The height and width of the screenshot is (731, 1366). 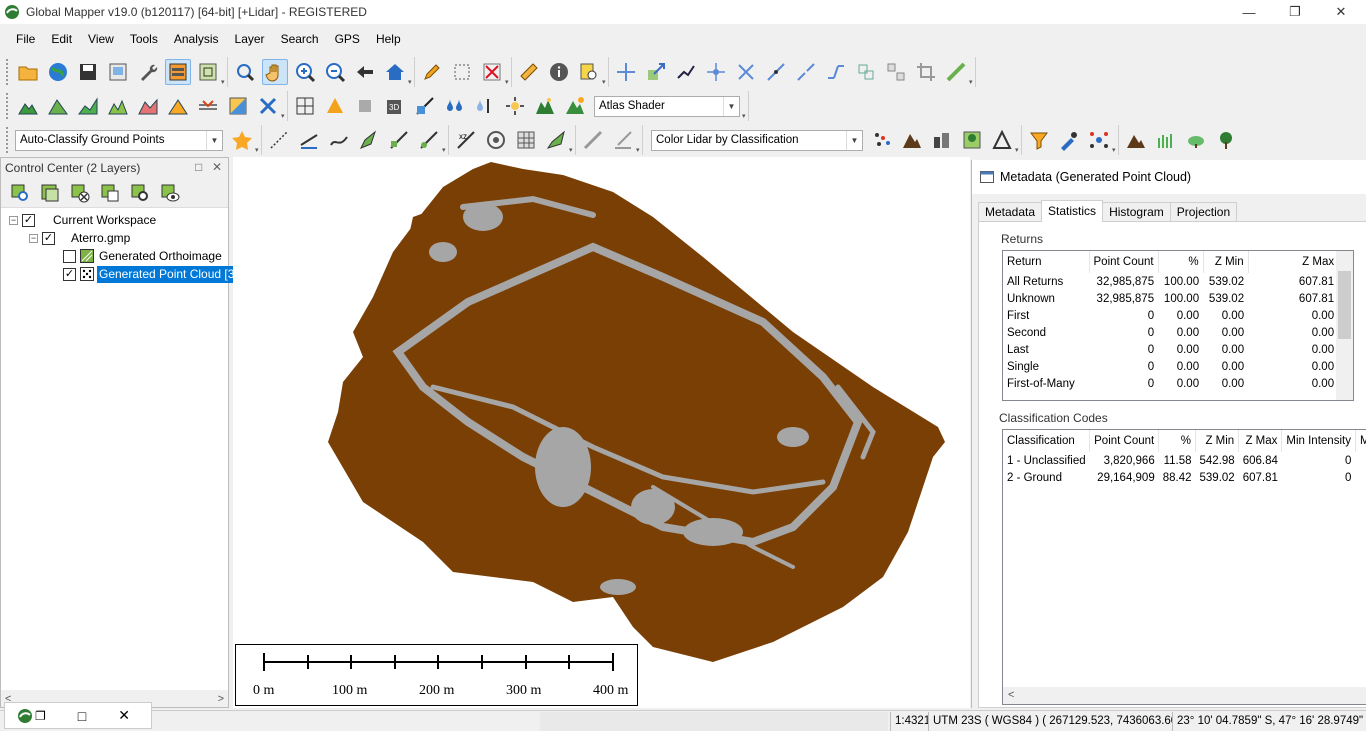 I want to click on scroll-thumb, so click(x=1344, y=305).